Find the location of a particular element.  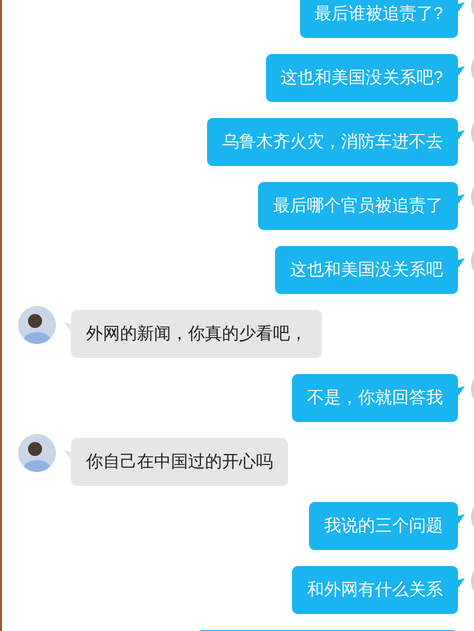

message-bubble: 最后谁被追责了? is located at coordinates (379, 19).